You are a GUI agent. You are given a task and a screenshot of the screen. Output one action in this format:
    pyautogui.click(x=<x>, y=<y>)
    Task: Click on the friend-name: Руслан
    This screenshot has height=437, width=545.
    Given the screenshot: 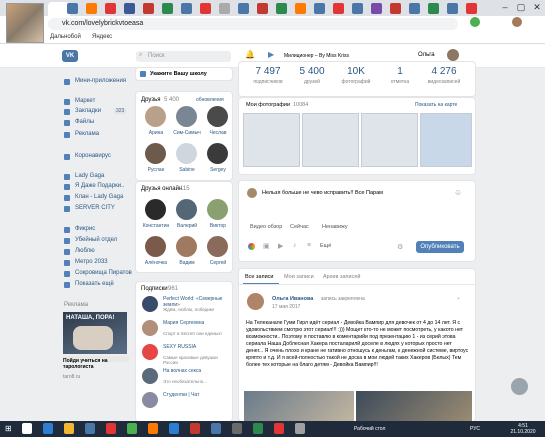 What is the action you would take?
    pyautogui.click(x=156, y=170)
    